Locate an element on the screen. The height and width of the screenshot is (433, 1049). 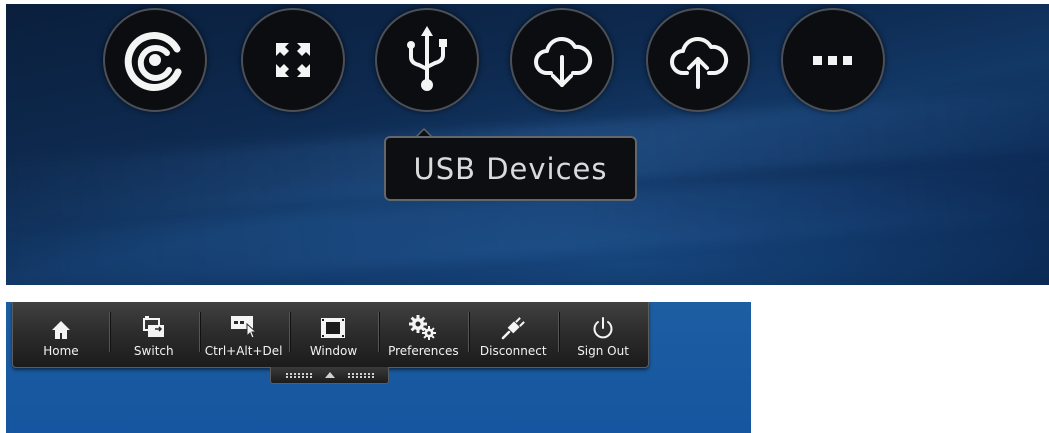
cloud-upload-icon is located at coordinates (699, 62).